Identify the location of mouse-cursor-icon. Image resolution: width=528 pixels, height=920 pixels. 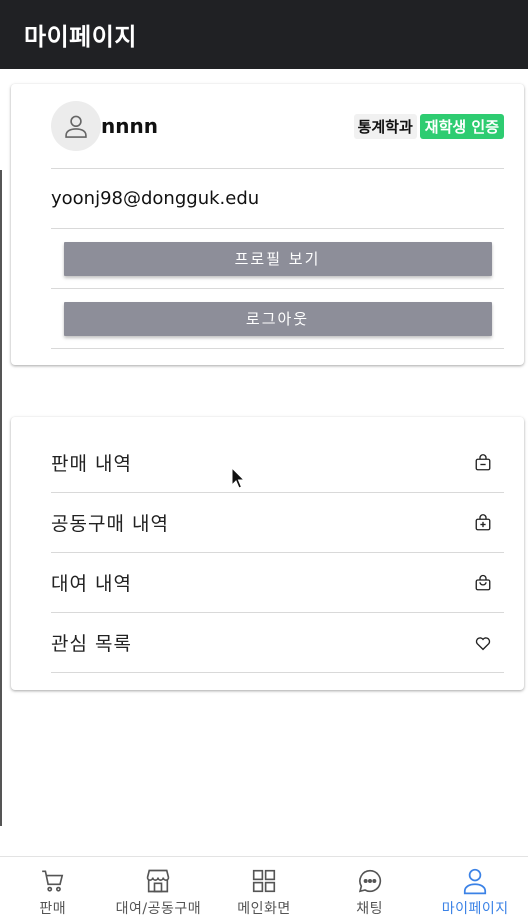
(238, 478).